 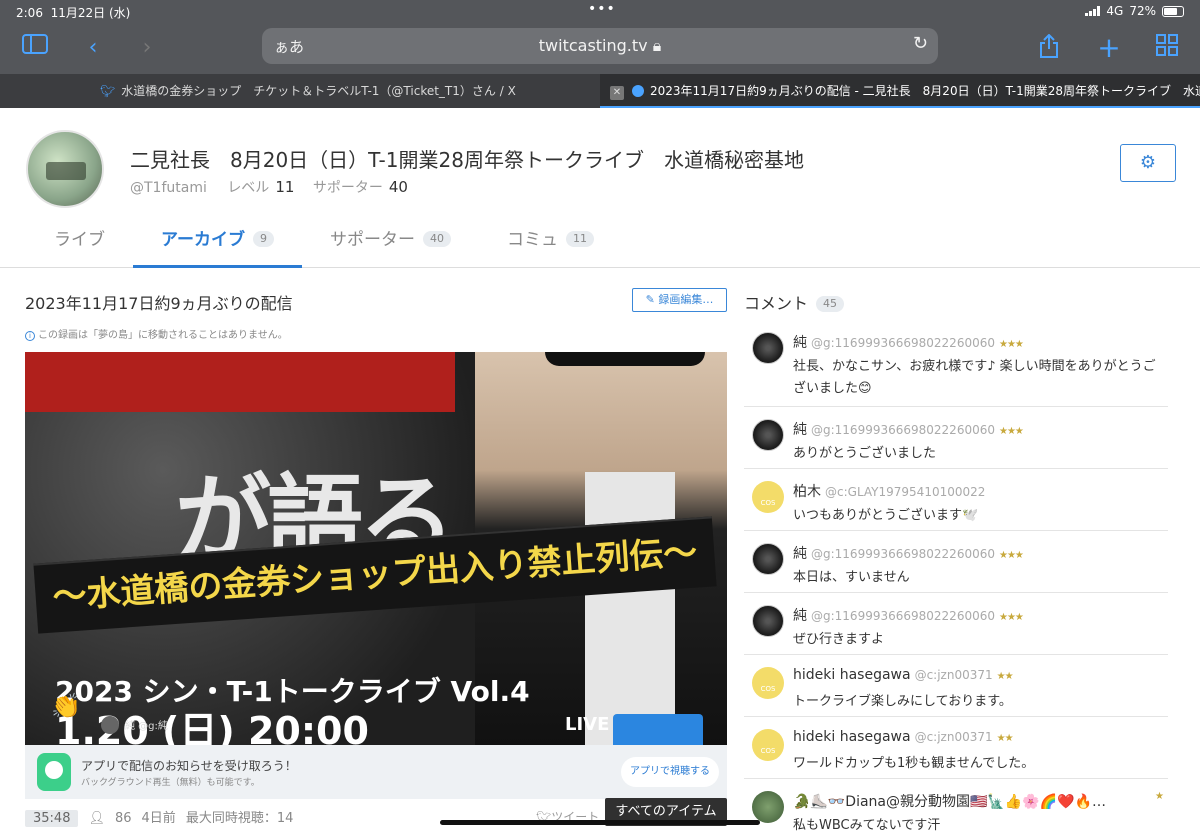 I want to click on comment-text: トークライブ楽しみにしております。, so click(x=902, y=701).